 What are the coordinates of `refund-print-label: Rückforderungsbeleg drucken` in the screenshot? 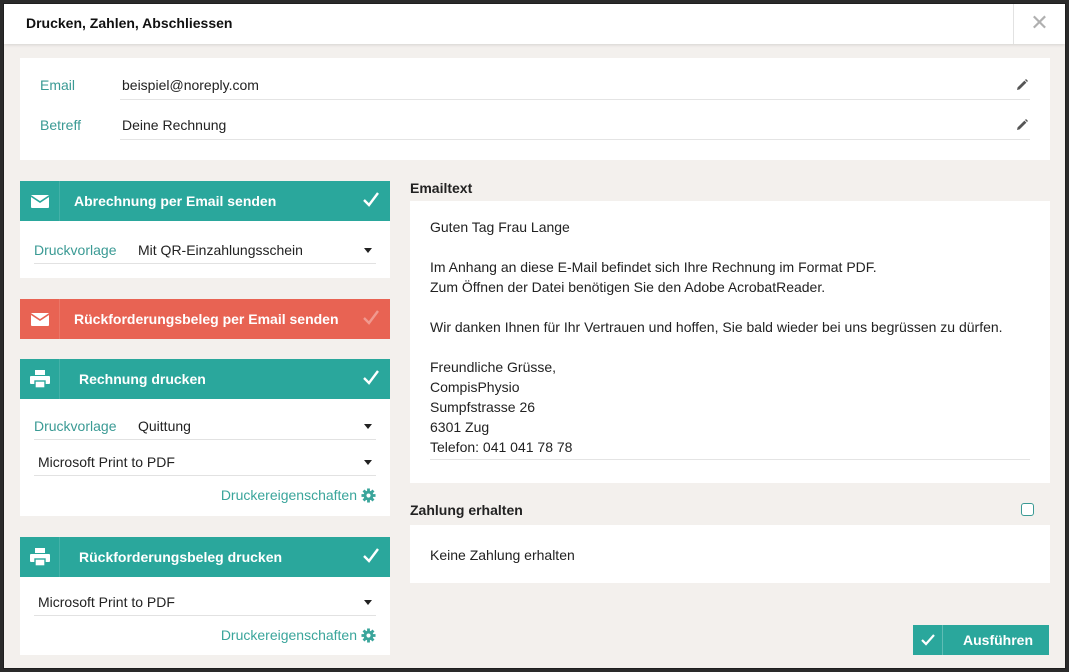 It's located at (181, 557).